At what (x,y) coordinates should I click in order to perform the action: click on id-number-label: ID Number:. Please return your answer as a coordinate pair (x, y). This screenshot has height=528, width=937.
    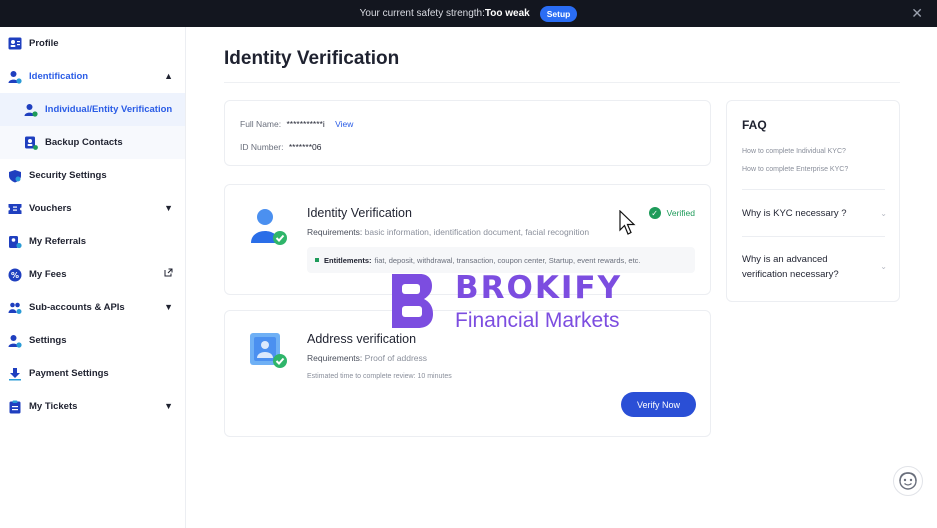
    Looking at the image, I should click on (262, 147).